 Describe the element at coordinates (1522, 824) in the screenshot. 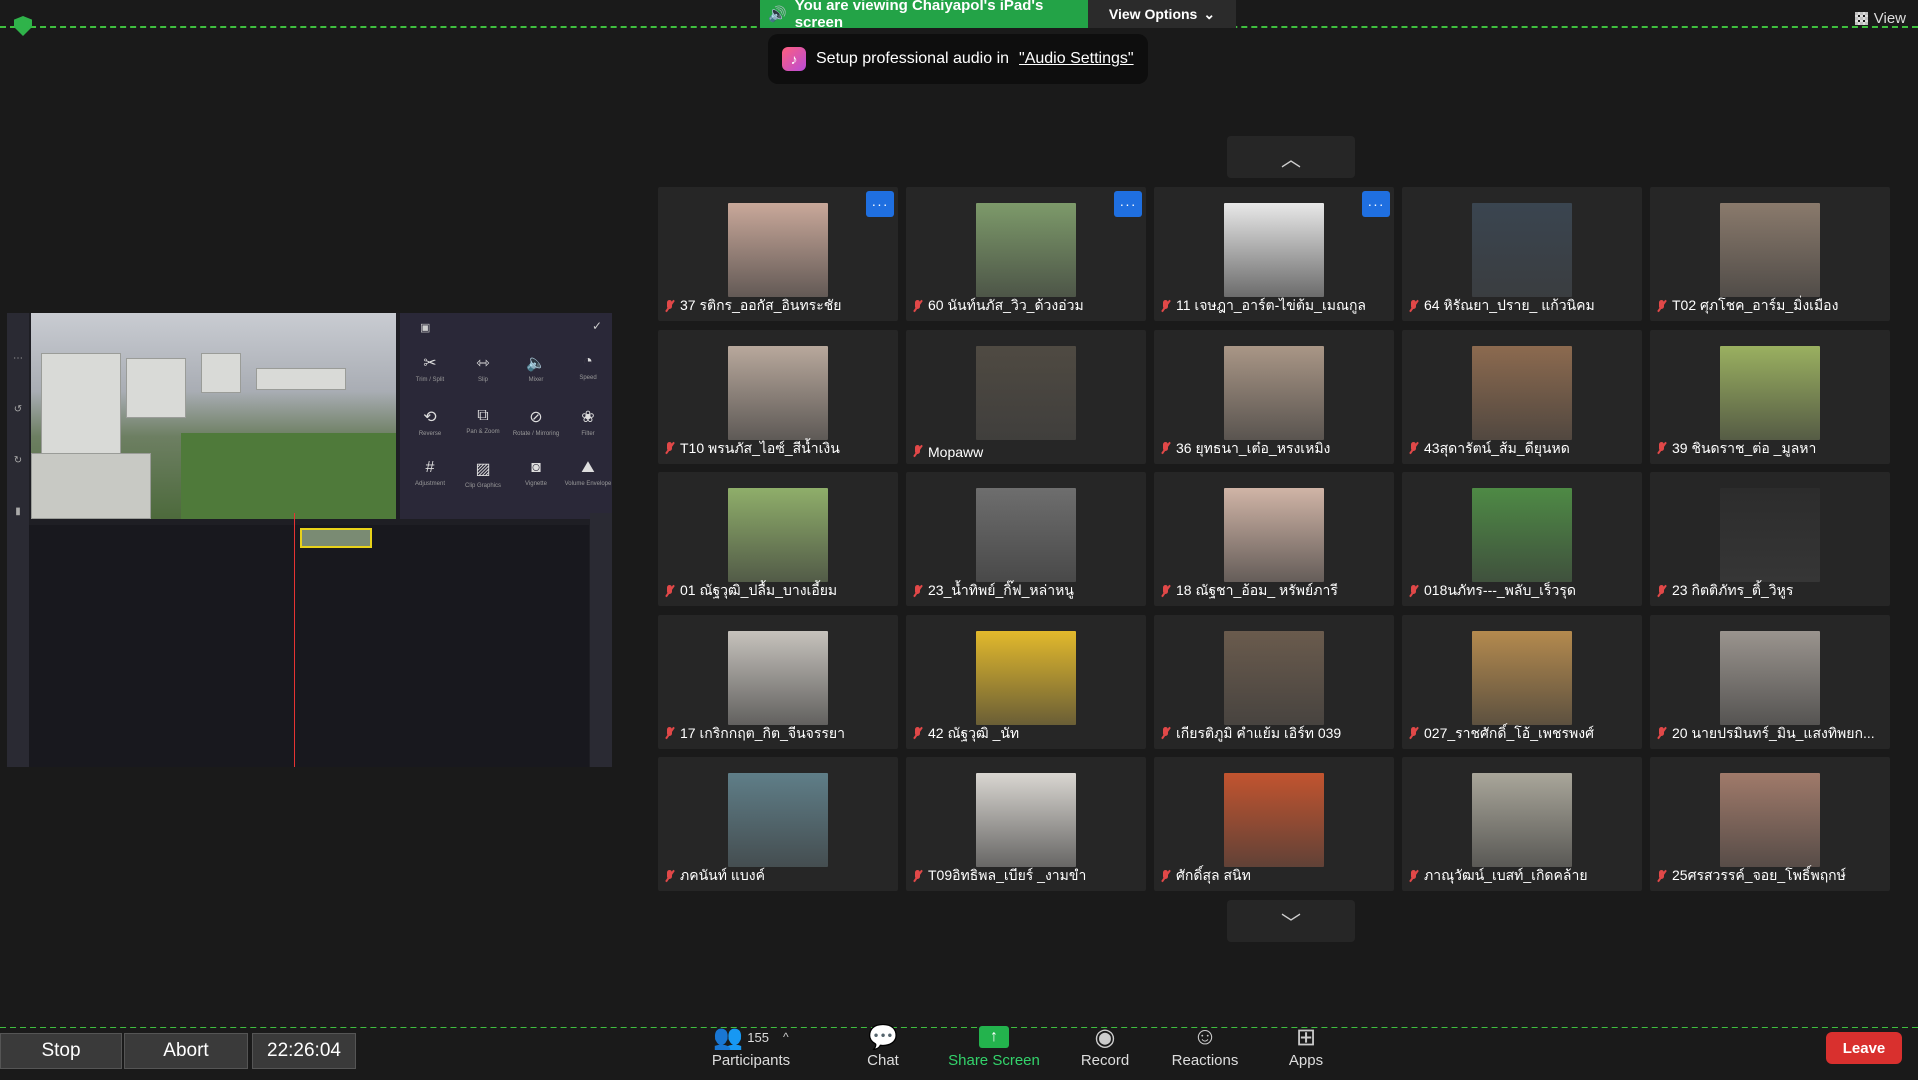

I see `participant-tile: ภาณุวัฒน์_เบสท์_เกิดคล้าย` at that location.